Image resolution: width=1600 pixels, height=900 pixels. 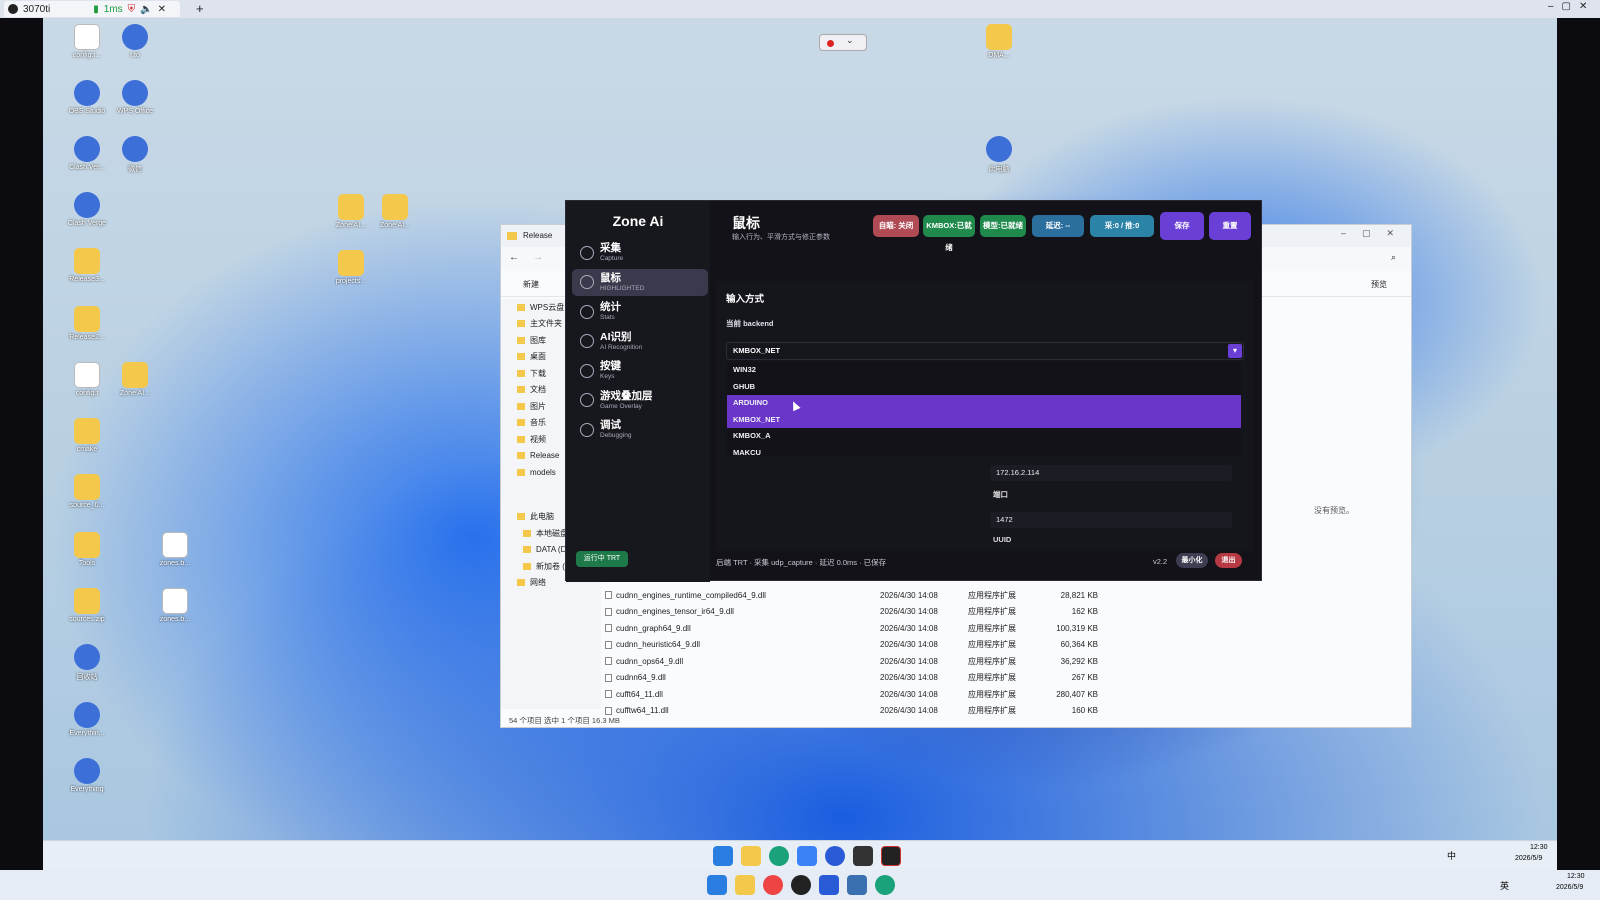 What do you see at coordinates (162, 9) in the screenshot?
I see `close-tab-button: ✕` at bounding box center [162, 9].